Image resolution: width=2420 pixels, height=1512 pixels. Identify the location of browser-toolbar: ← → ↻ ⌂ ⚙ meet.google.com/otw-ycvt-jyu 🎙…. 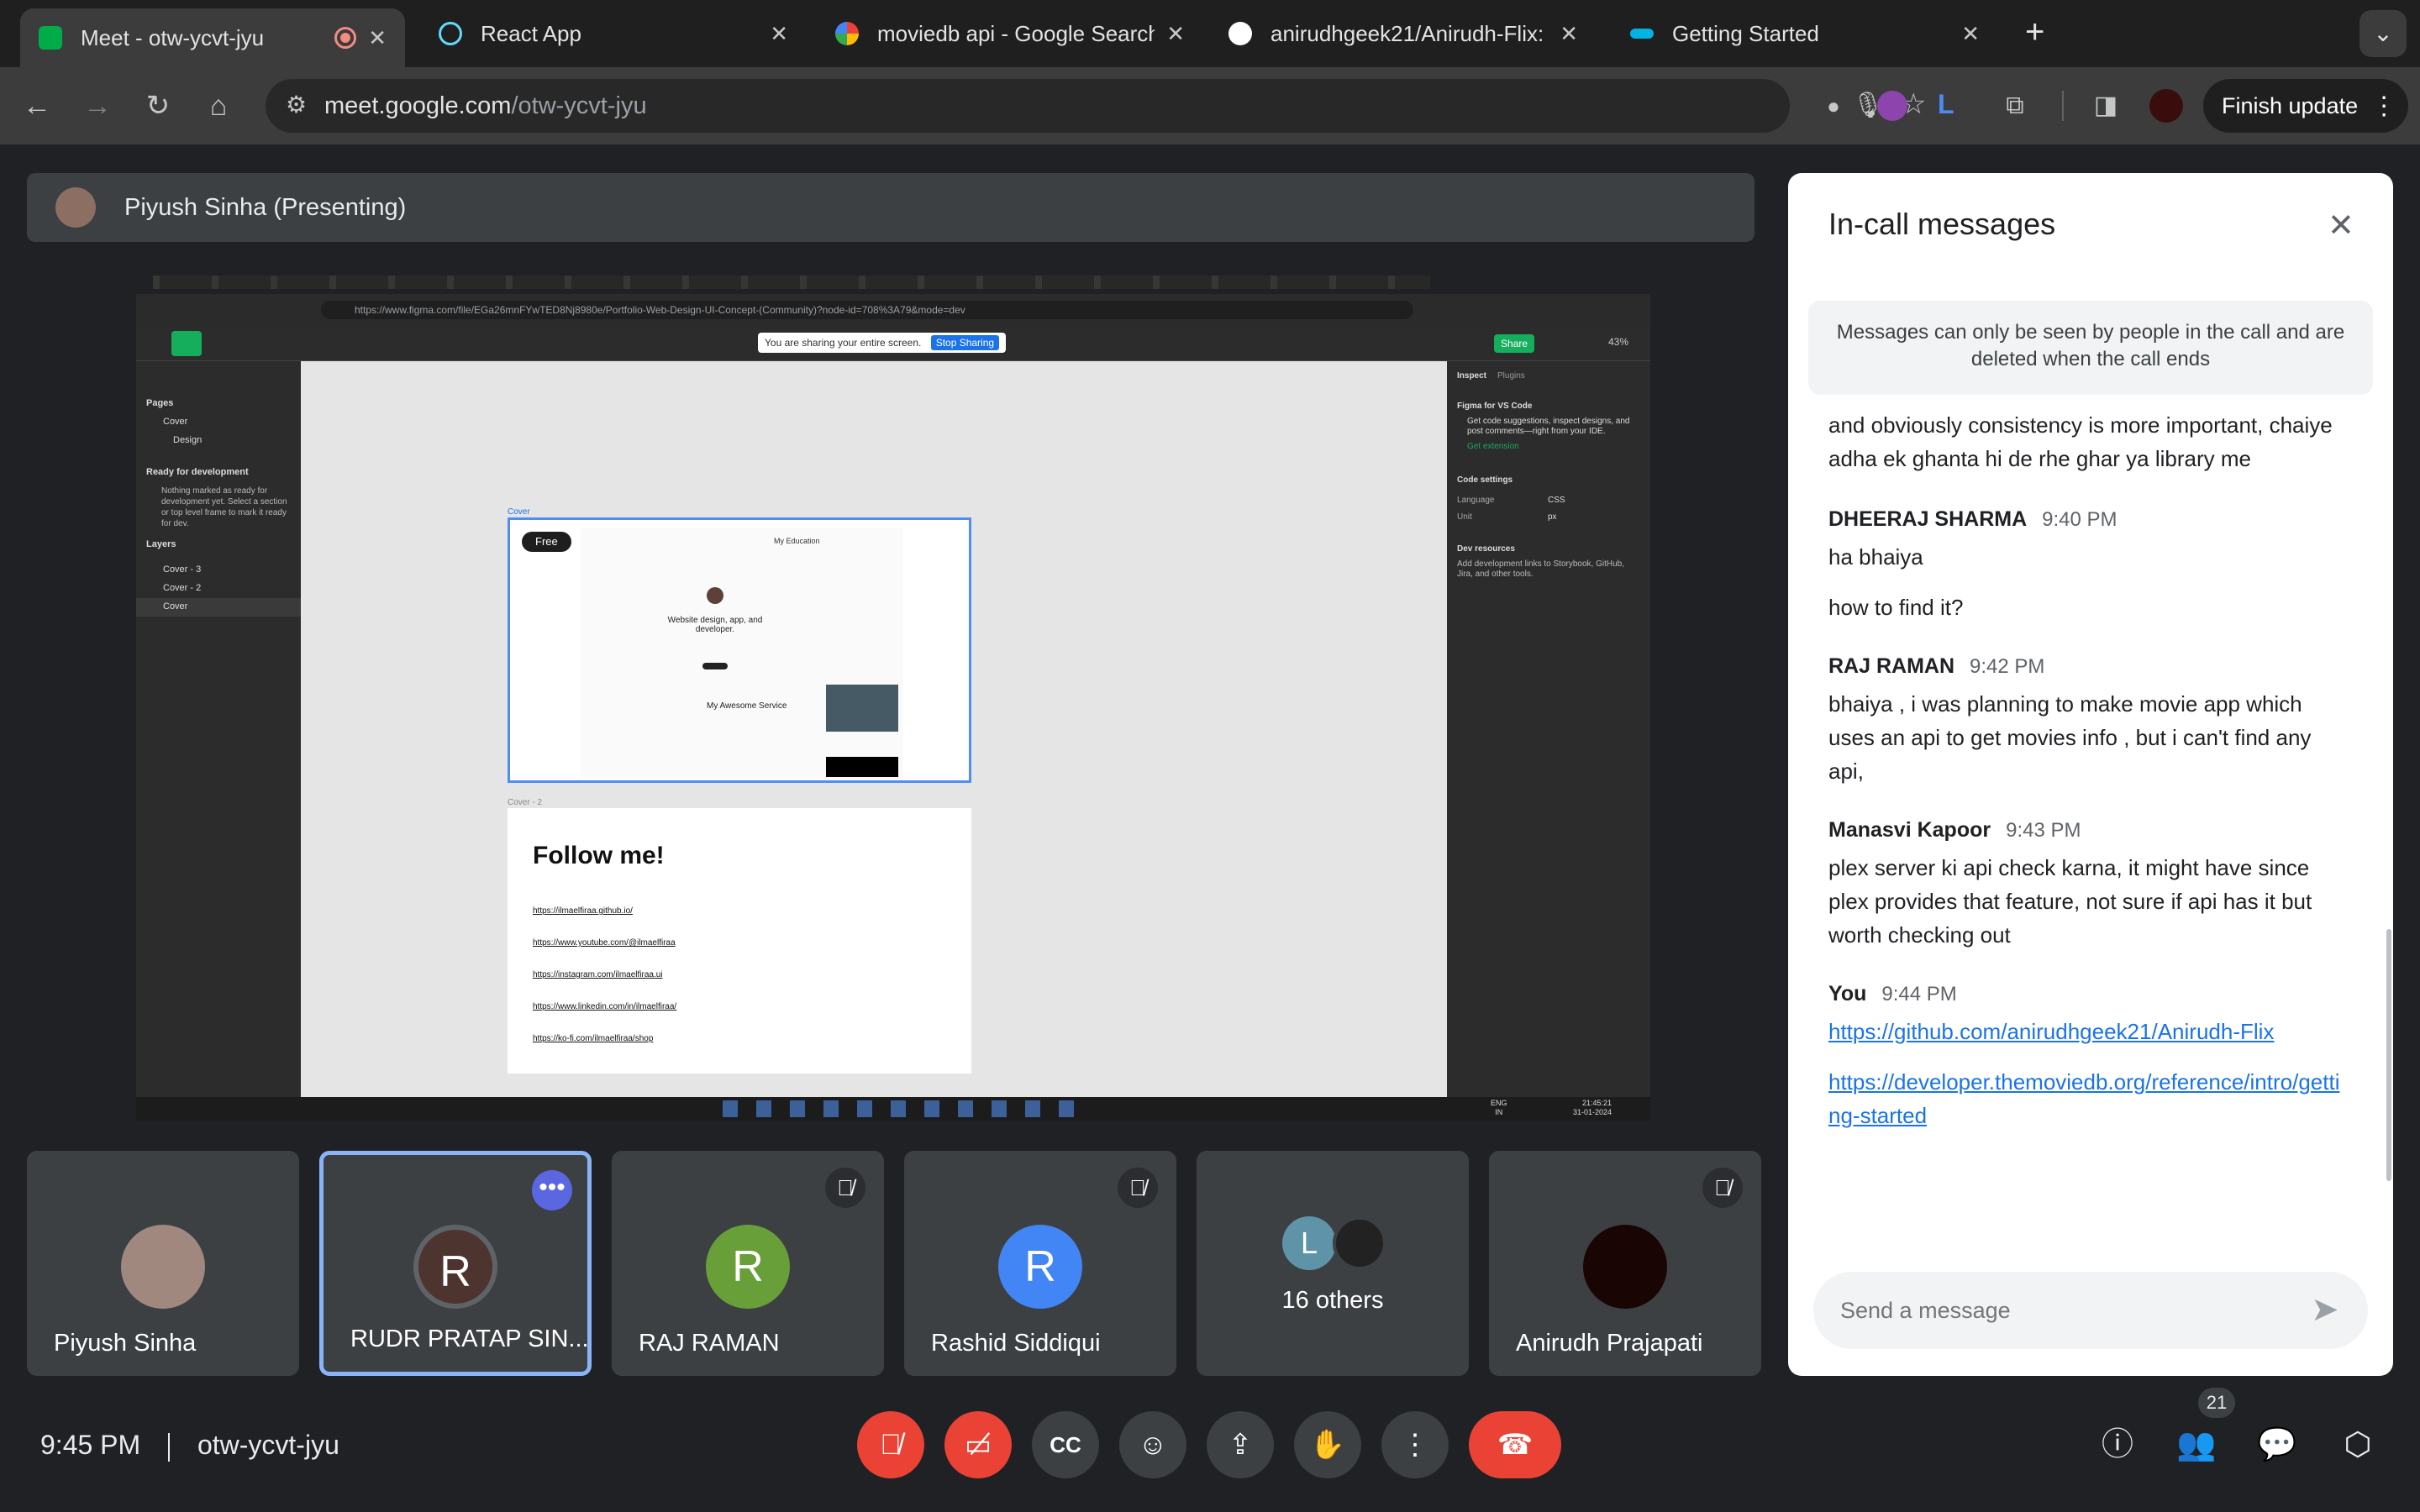
(1210, 105).